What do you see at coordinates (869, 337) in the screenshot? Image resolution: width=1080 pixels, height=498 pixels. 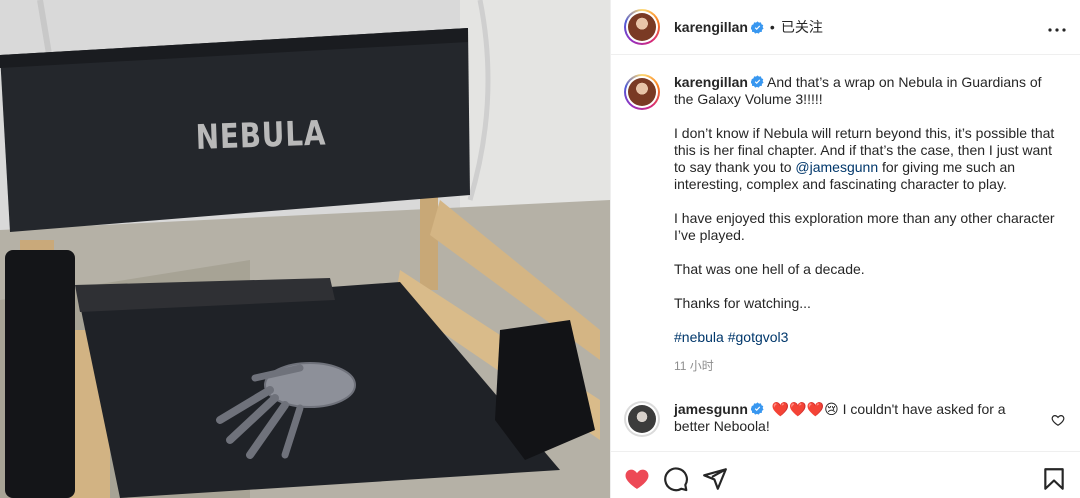 I see `hashtags: #nebula #gotgvol3` at bounding box center [869, 337].